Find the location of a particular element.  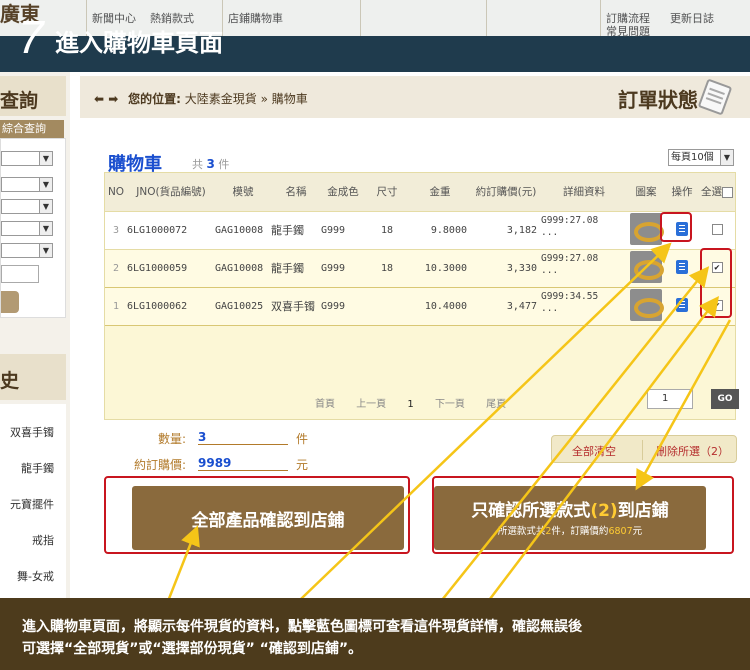

breadcrumb-path: 大陸素金現貨 » 購物車 is located at coordinates (246, 99).